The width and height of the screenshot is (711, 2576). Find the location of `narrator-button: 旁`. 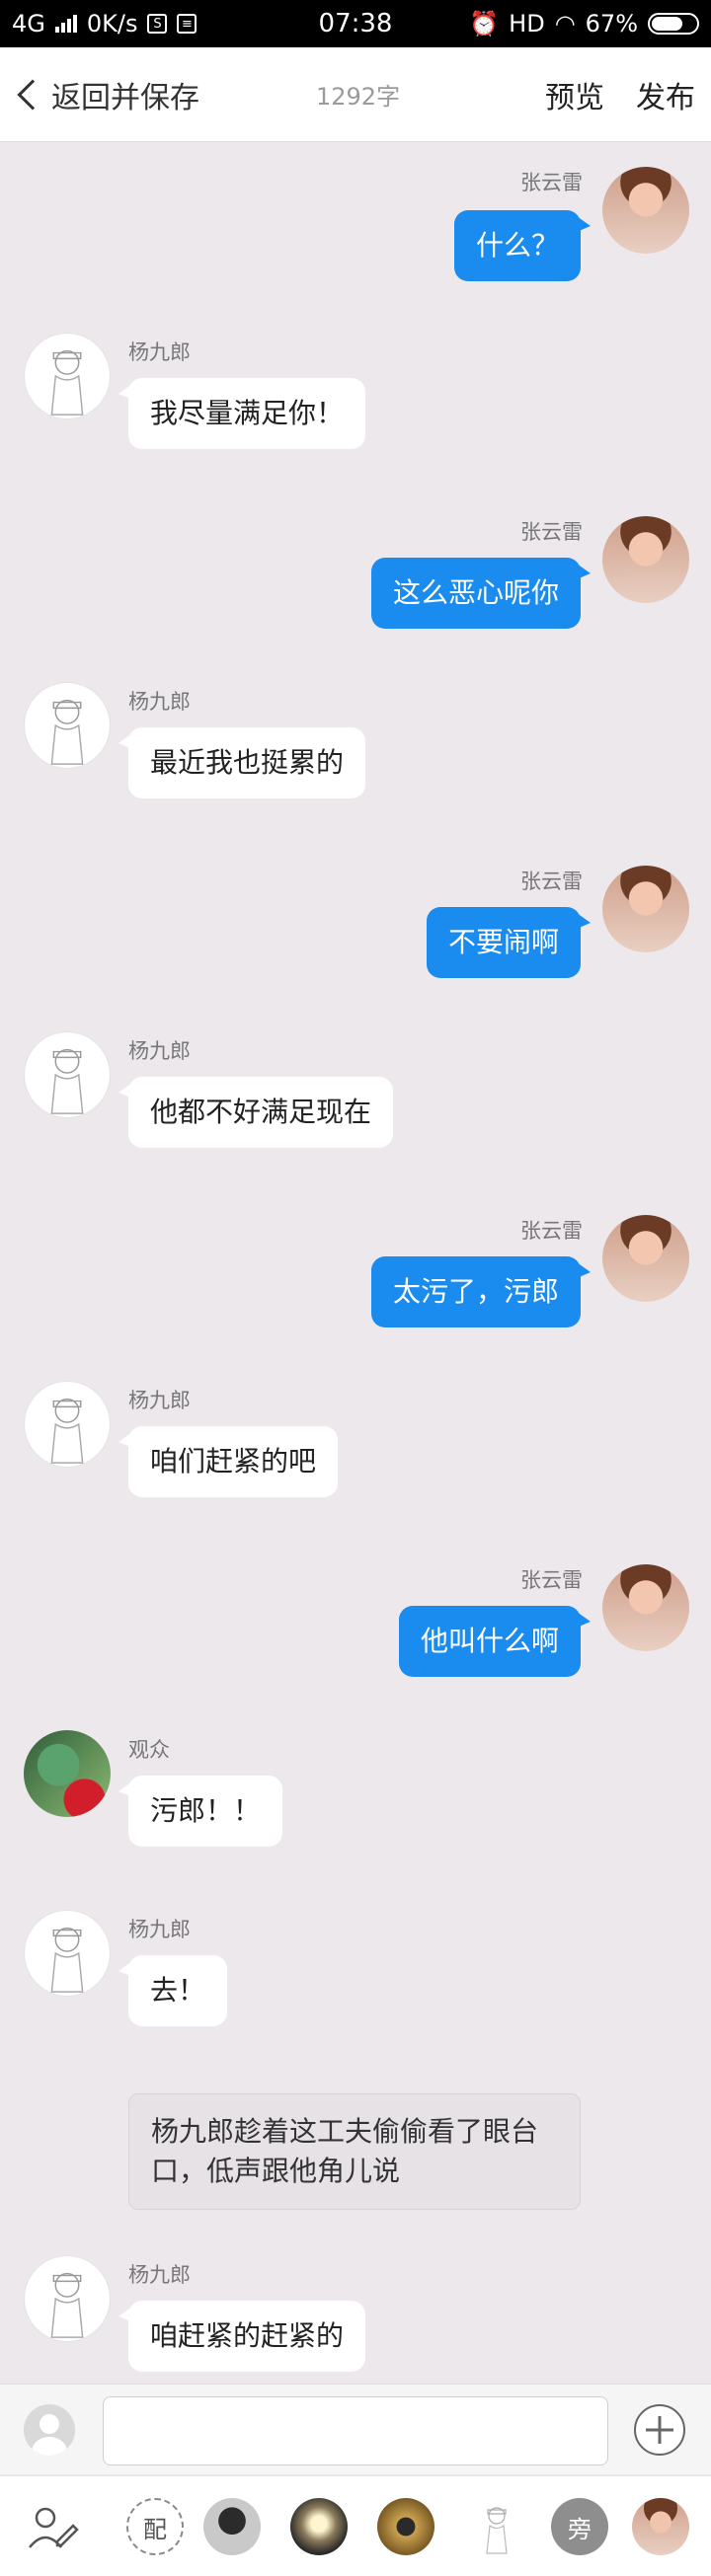

narrator-button: 旁 is located at coordinates (580, 2526).